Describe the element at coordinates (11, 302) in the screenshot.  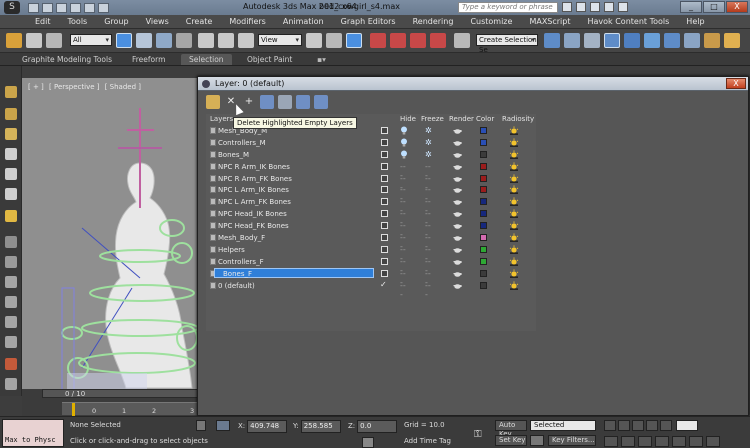
I see `command-strip-tool-11-icon` at that location.